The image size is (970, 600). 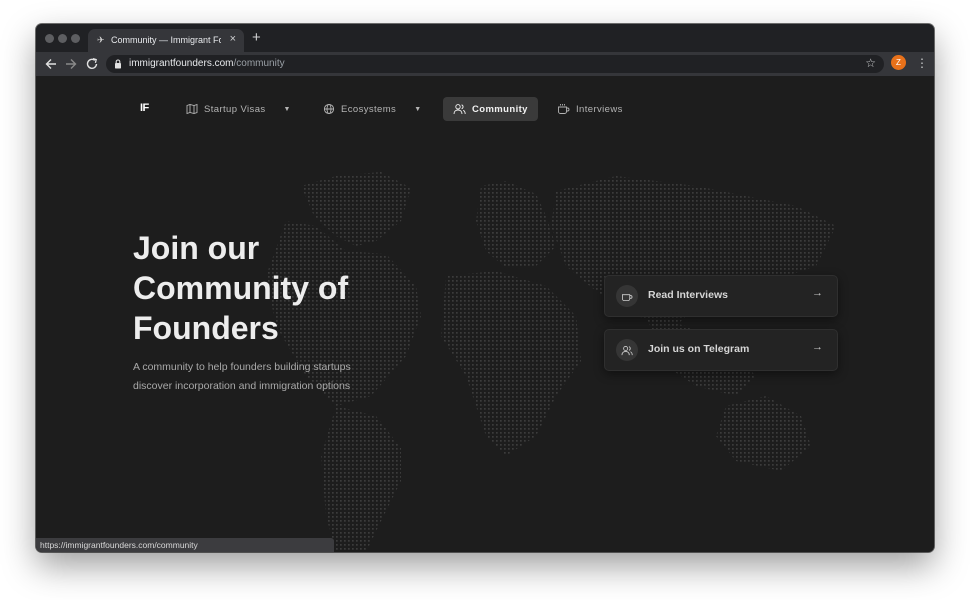 What do you see at coordinates (688, 295) in the screenshot?
I see `read-interviews-label: Read Interviews` at bounding box center [688, 295].